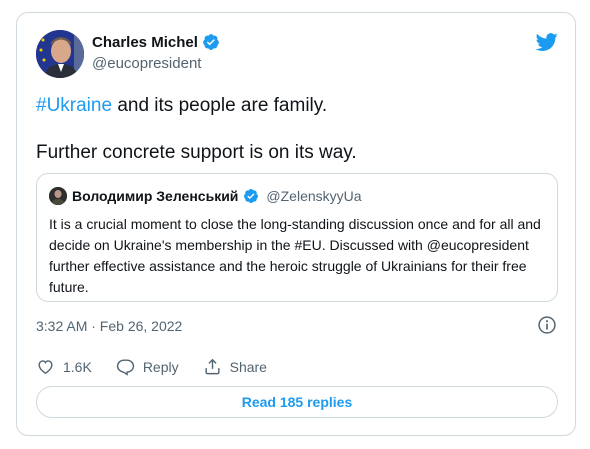  What do you see at coordinates (45, 367) in the screenshot?
I see `heart-icon` at bounding box center [45, 367].